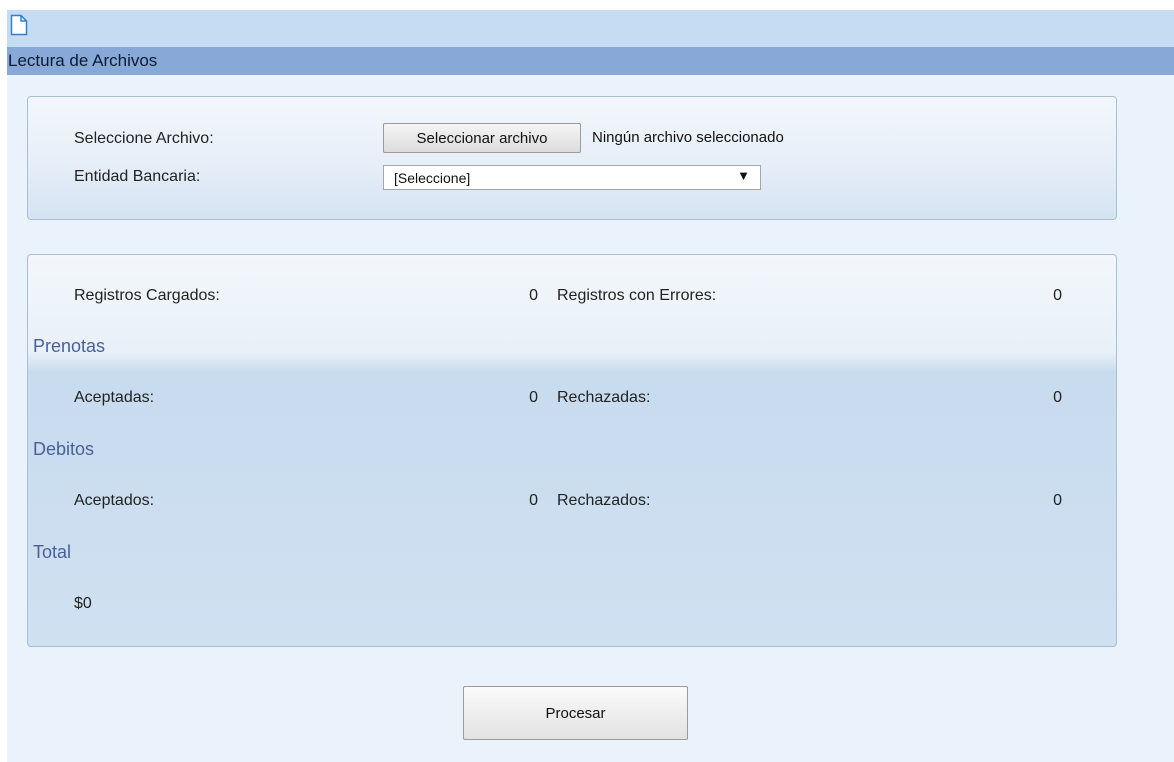 The width and height of the screenshot is (1174, 762). What do you see at coordinates (52, 552) in the screenshot?
I see `section-total: Total` at bounding box center [52, 552].